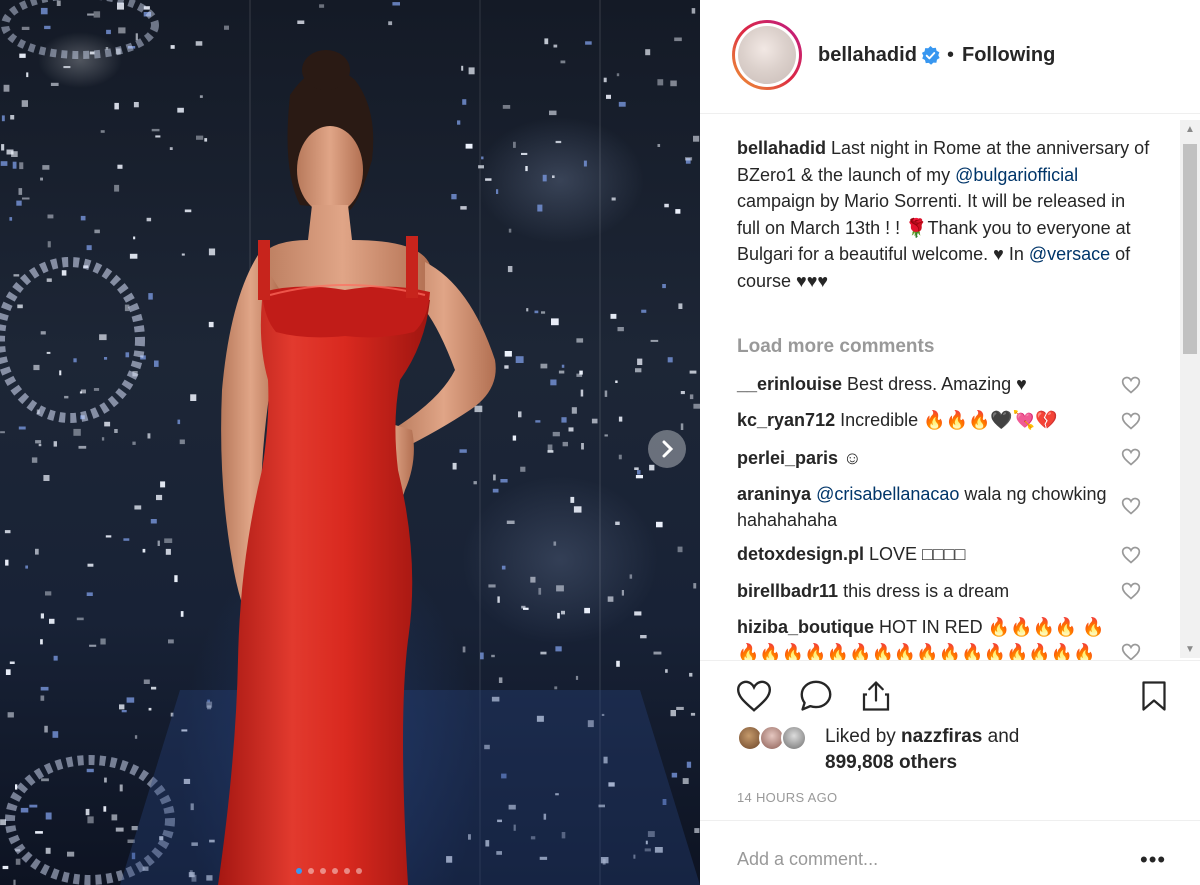 This screenshot has height=885, width=1200. I want to click on heart-icon, so click(754, 696).